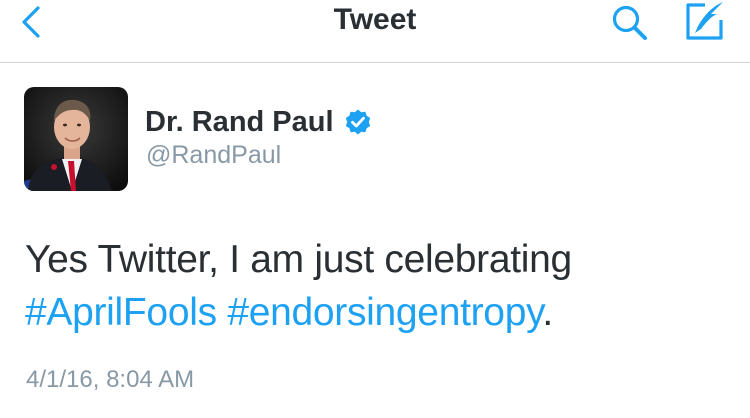 This screenshot has height=418, width=750. I want to click on search-button, so click(631, 22).